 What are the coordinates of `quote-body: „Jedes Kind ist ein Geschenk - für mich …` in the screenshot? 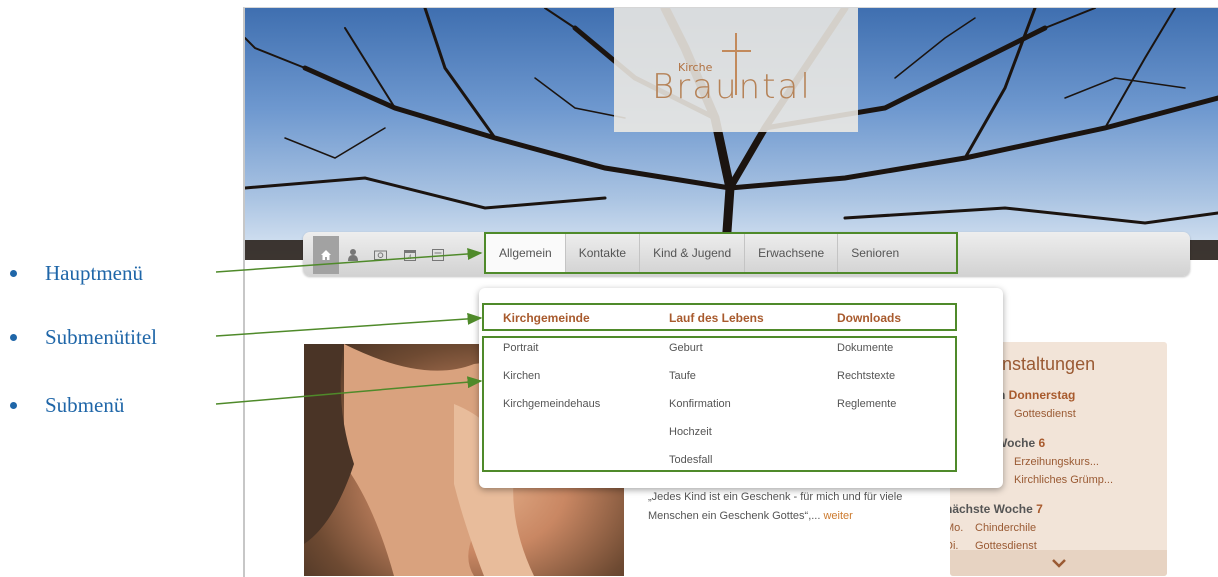 It's located at (775, 506).